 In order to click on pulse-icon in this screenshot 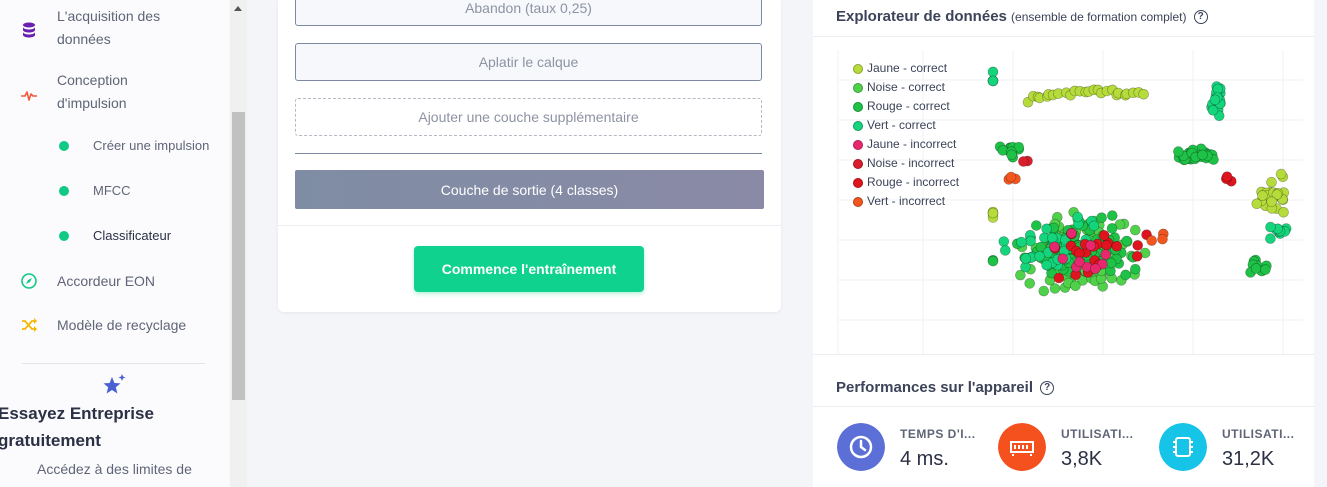, I will do `click(29, 96)`.